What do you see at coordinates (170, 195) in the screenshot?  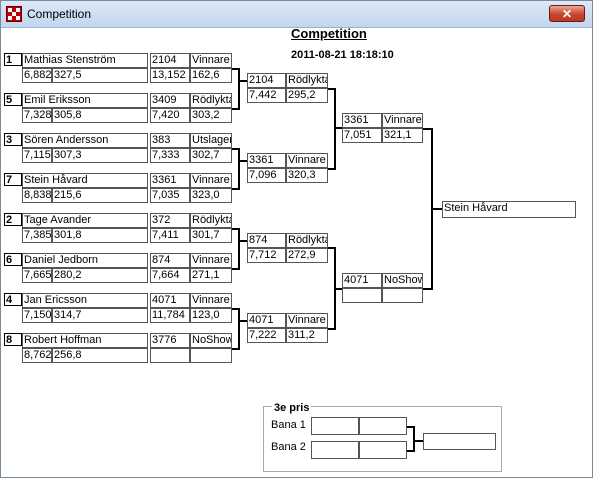 I see `elapsed-time: 7,035` at bounding box center [170, 195].